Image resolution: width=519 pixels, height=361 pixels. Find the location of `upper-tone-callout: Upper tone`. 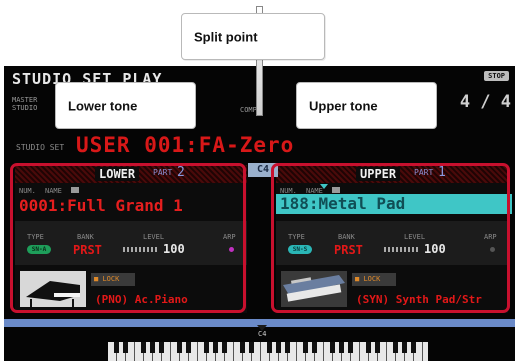

upper-tone-callout: Upper tone is located at coordinates (366, 105).